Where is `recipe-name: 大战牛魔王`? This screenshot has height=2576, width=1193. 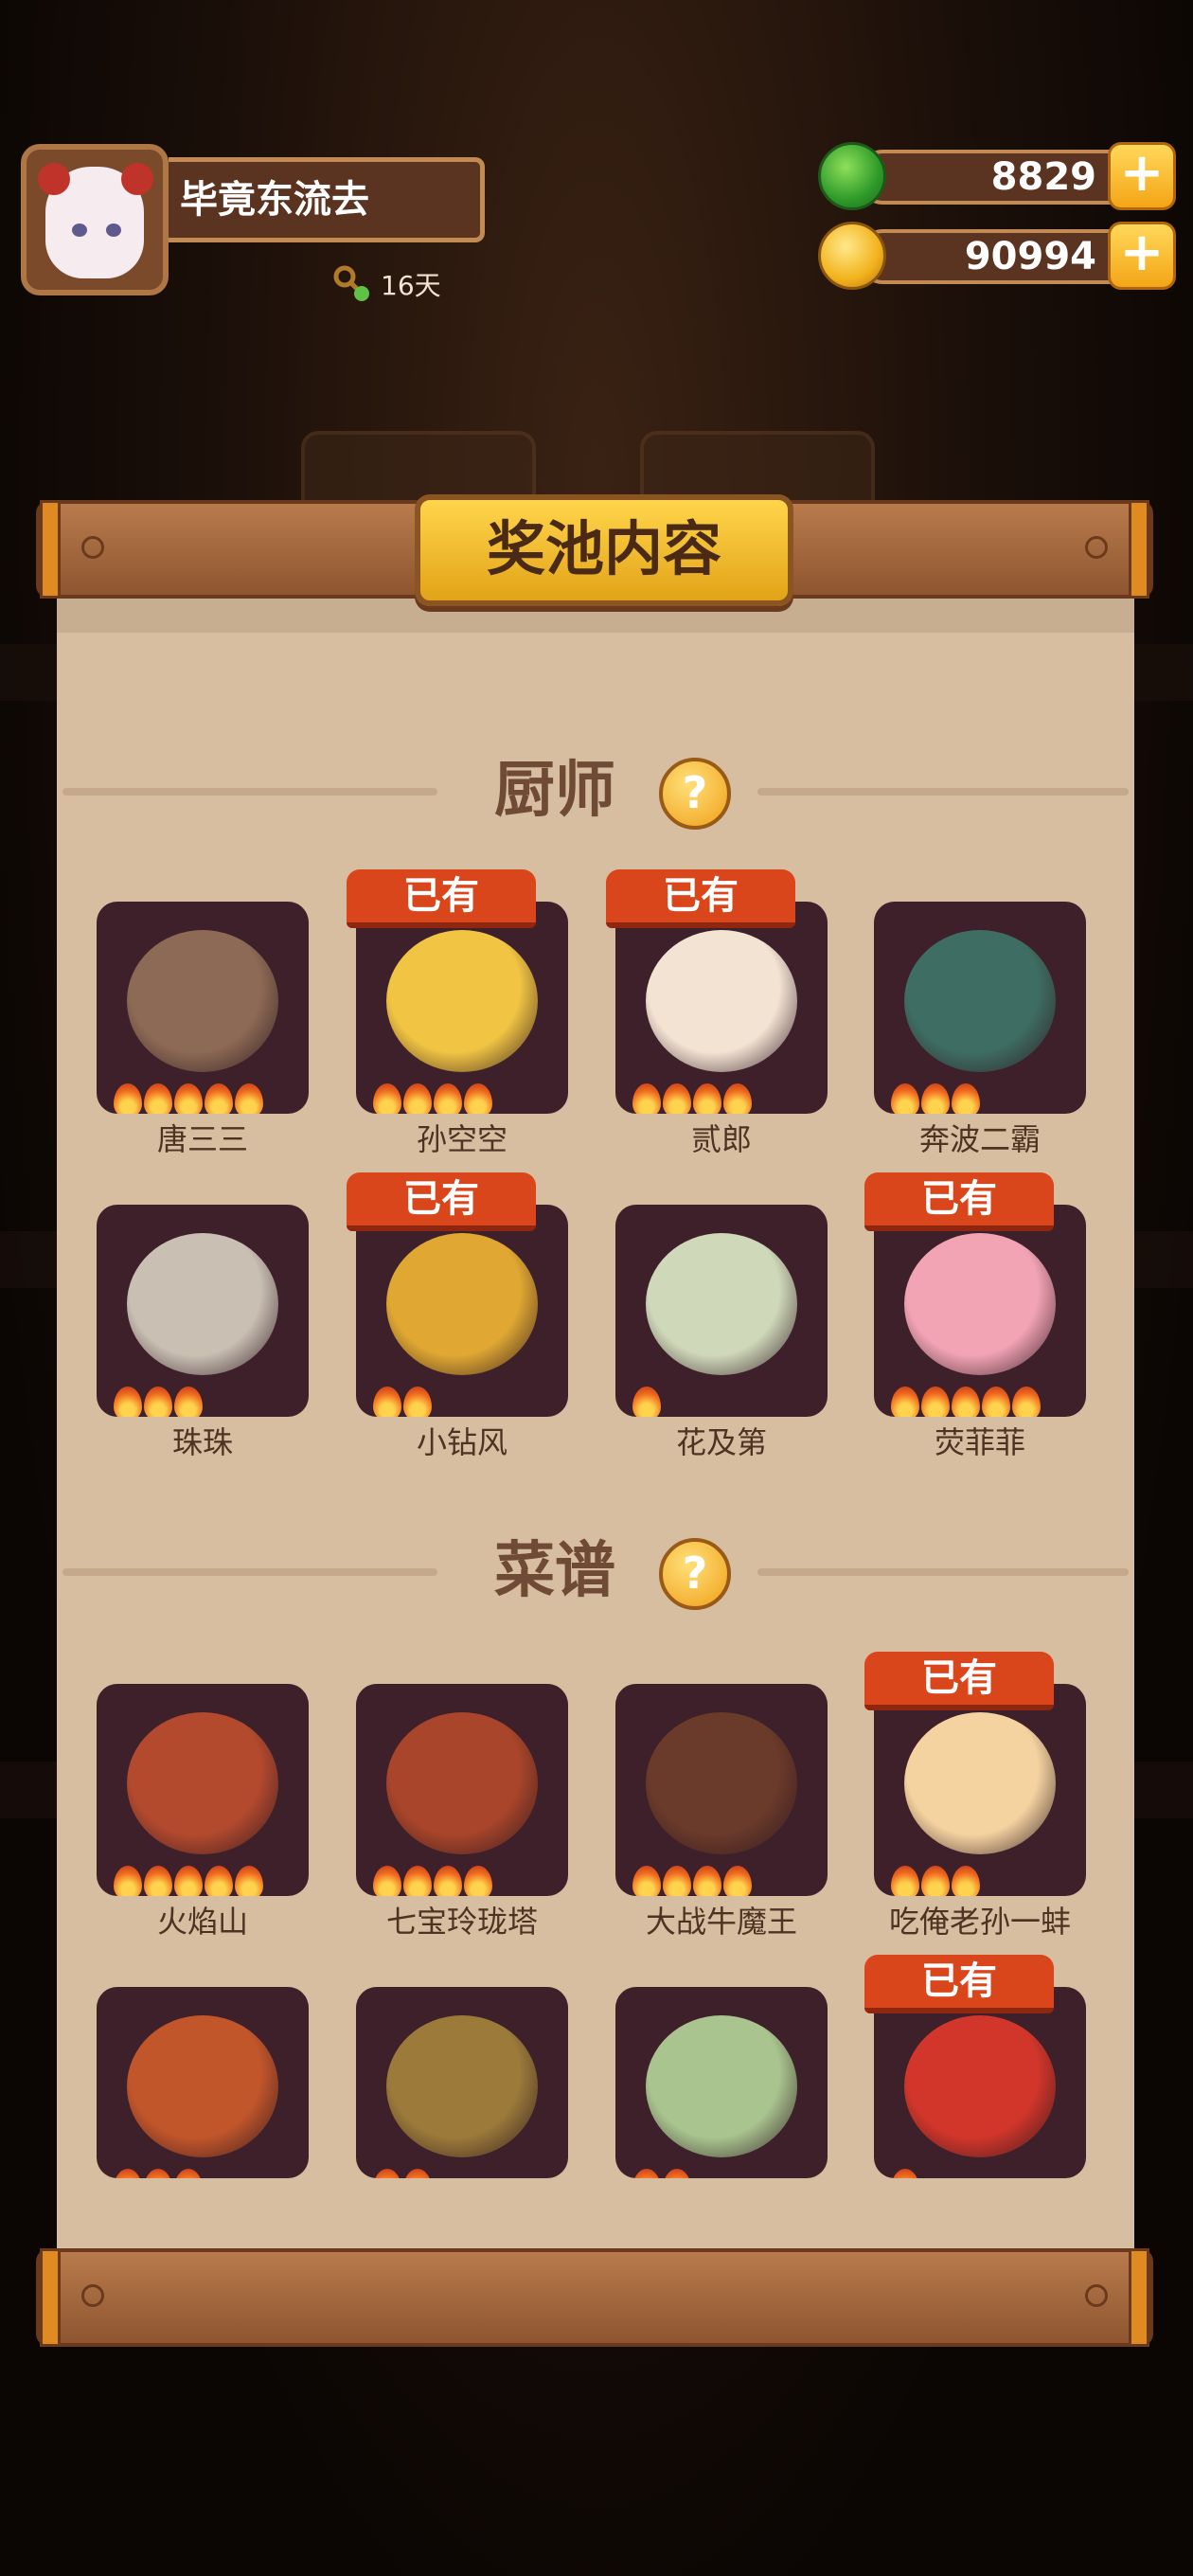 recipe-name: 大战牛魔王 is located at coordinates (721, 1922).